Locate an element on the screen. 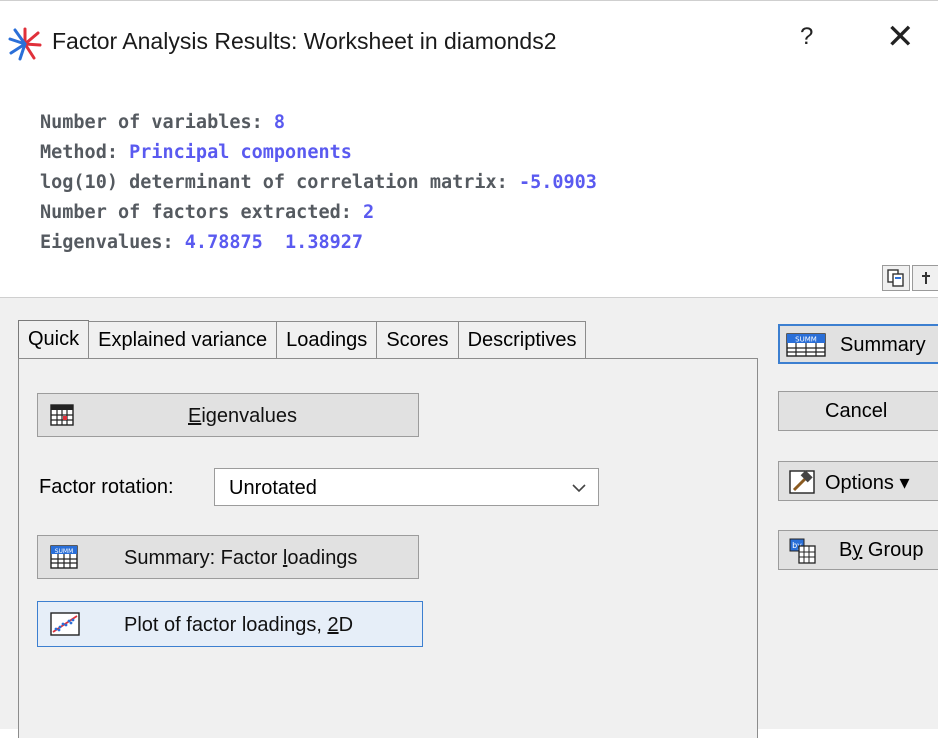 This screenshot has width=938, height=738. scatterplot-icon is located at coordinates (65, 624).